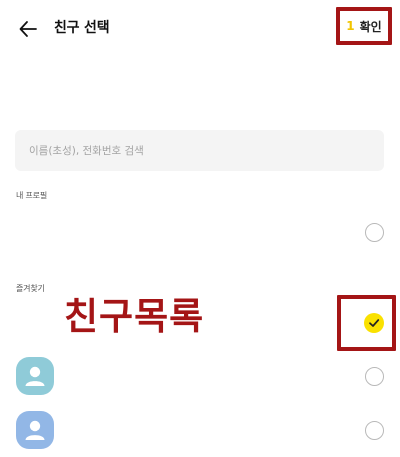 This screenshot has width=400, height=457. What do you see at coordinates (134, 316) in the screenshot?
I see `annotation-label: 친구목록` at bounding box center [134, 316].